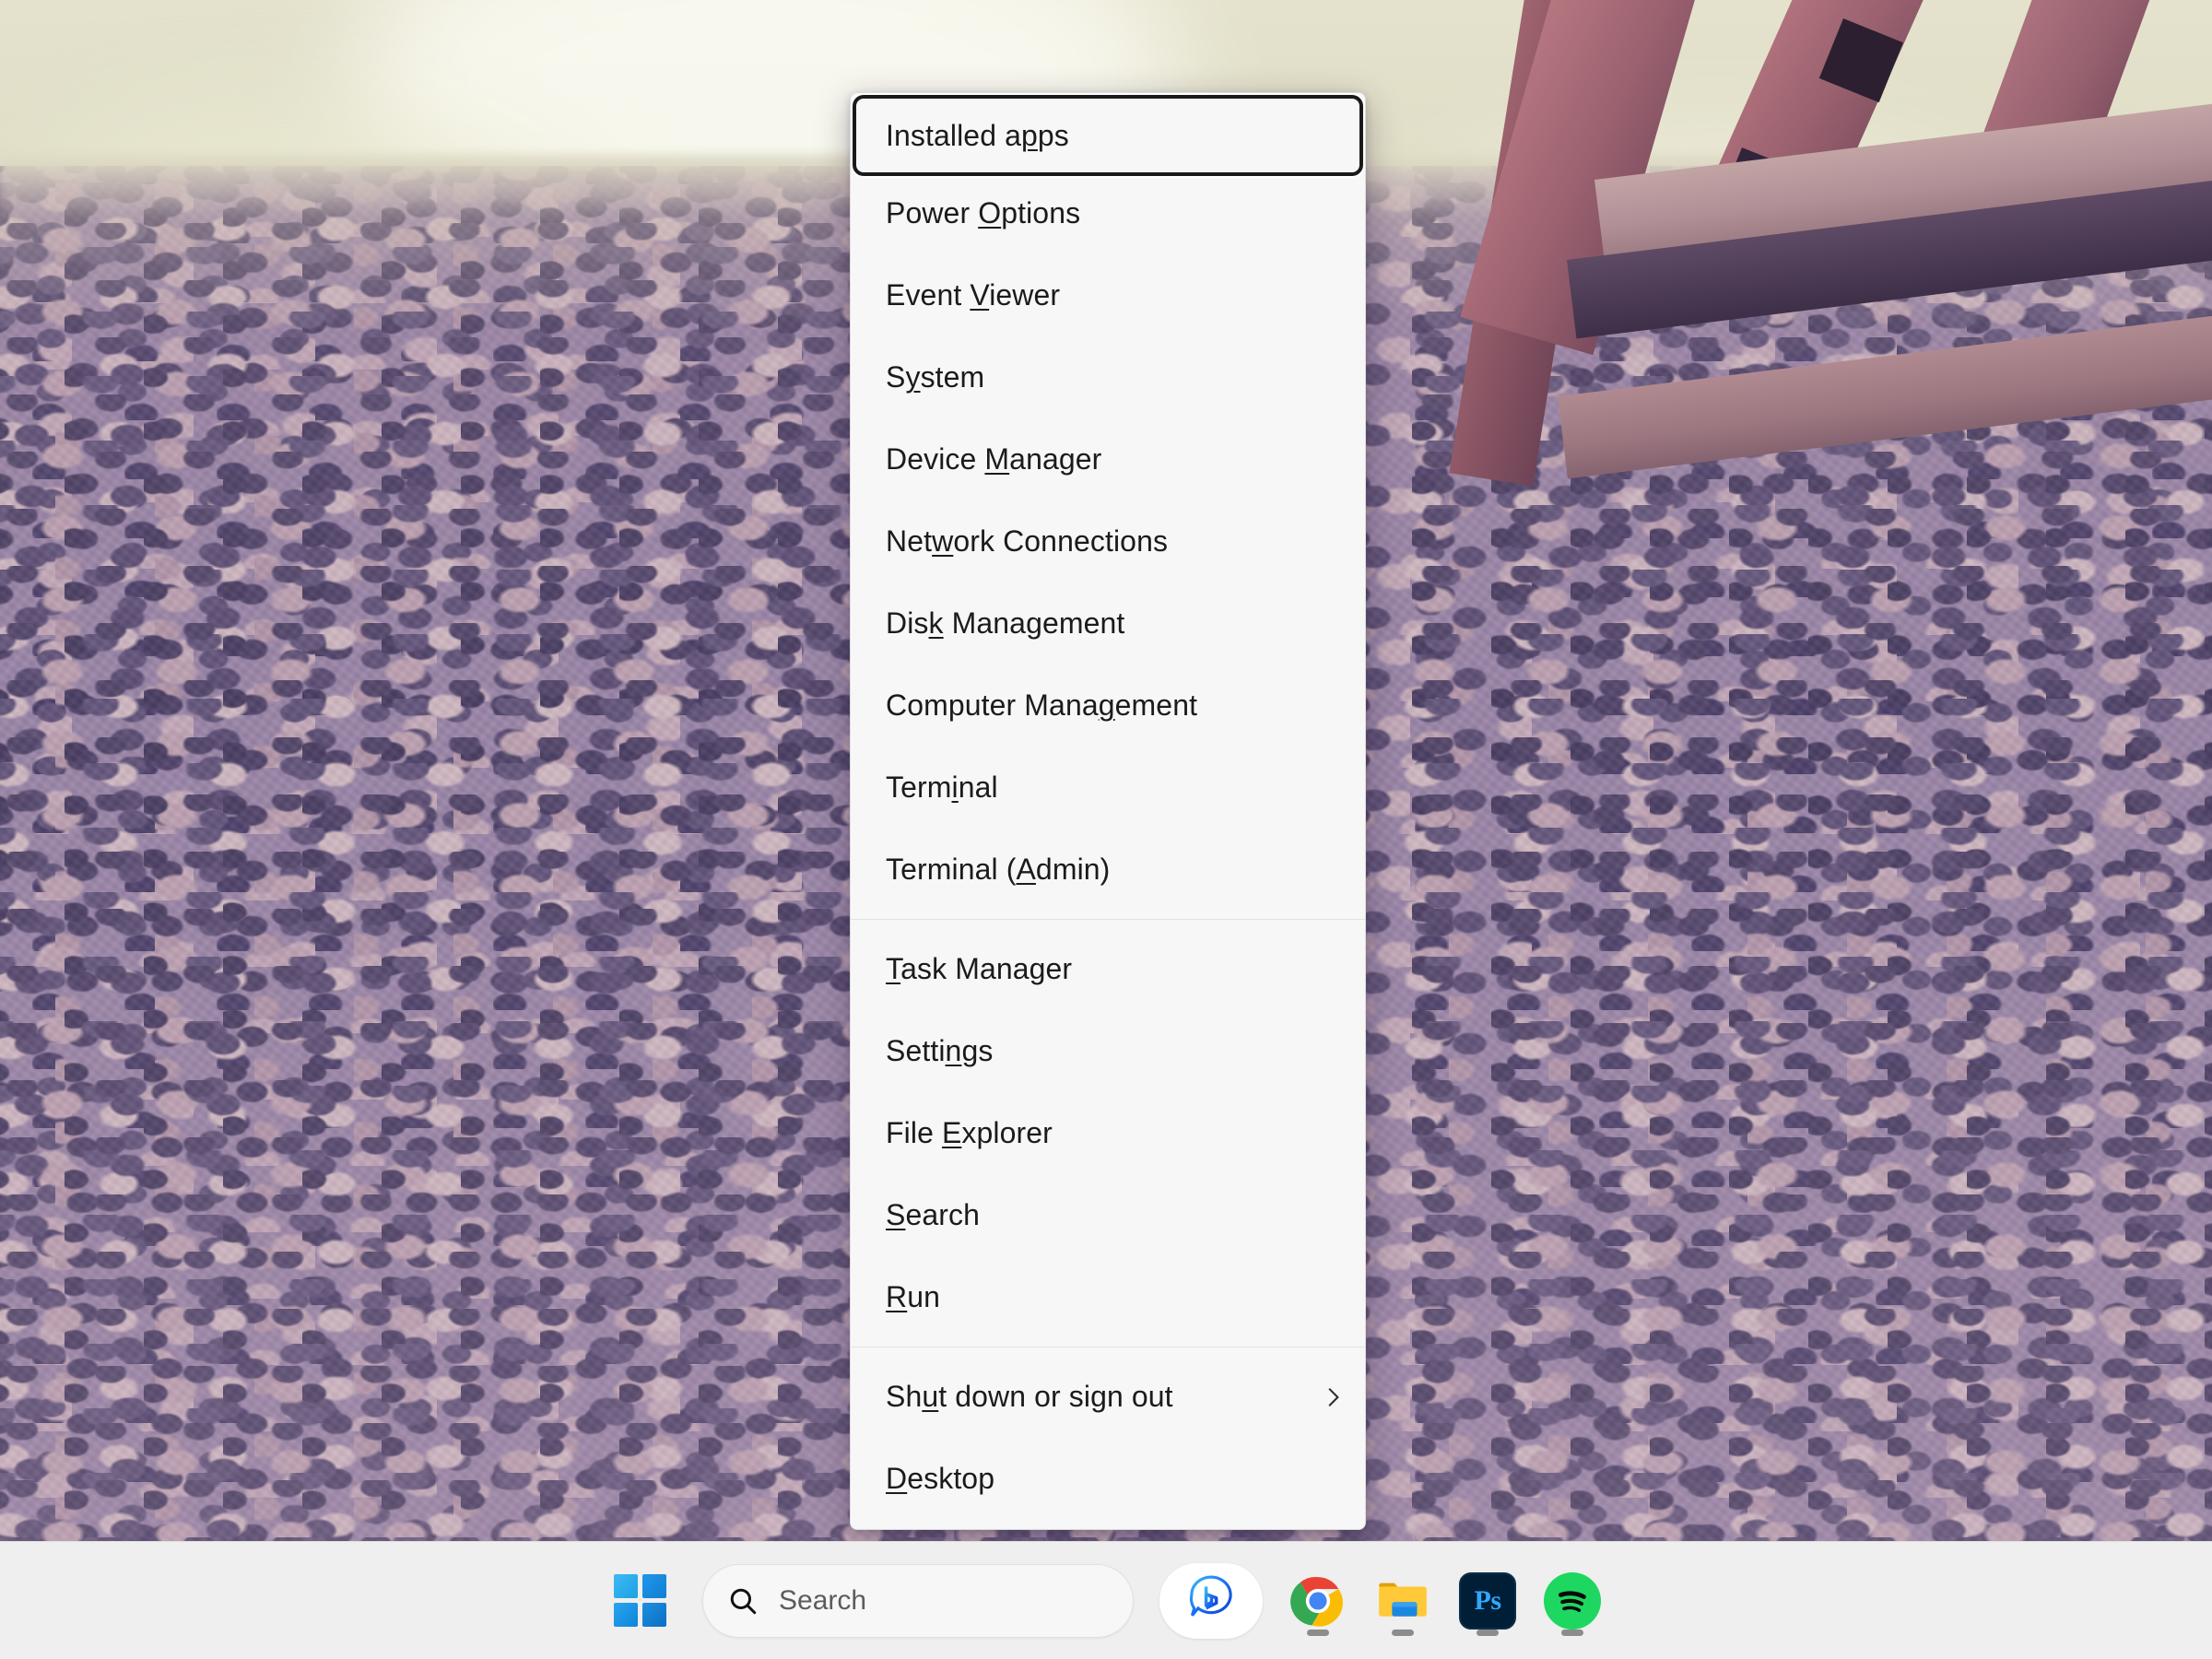 The width and height of the screenshot is (2212, 1659). I want to click on file-explorer-icon, so click(1402, 1601).